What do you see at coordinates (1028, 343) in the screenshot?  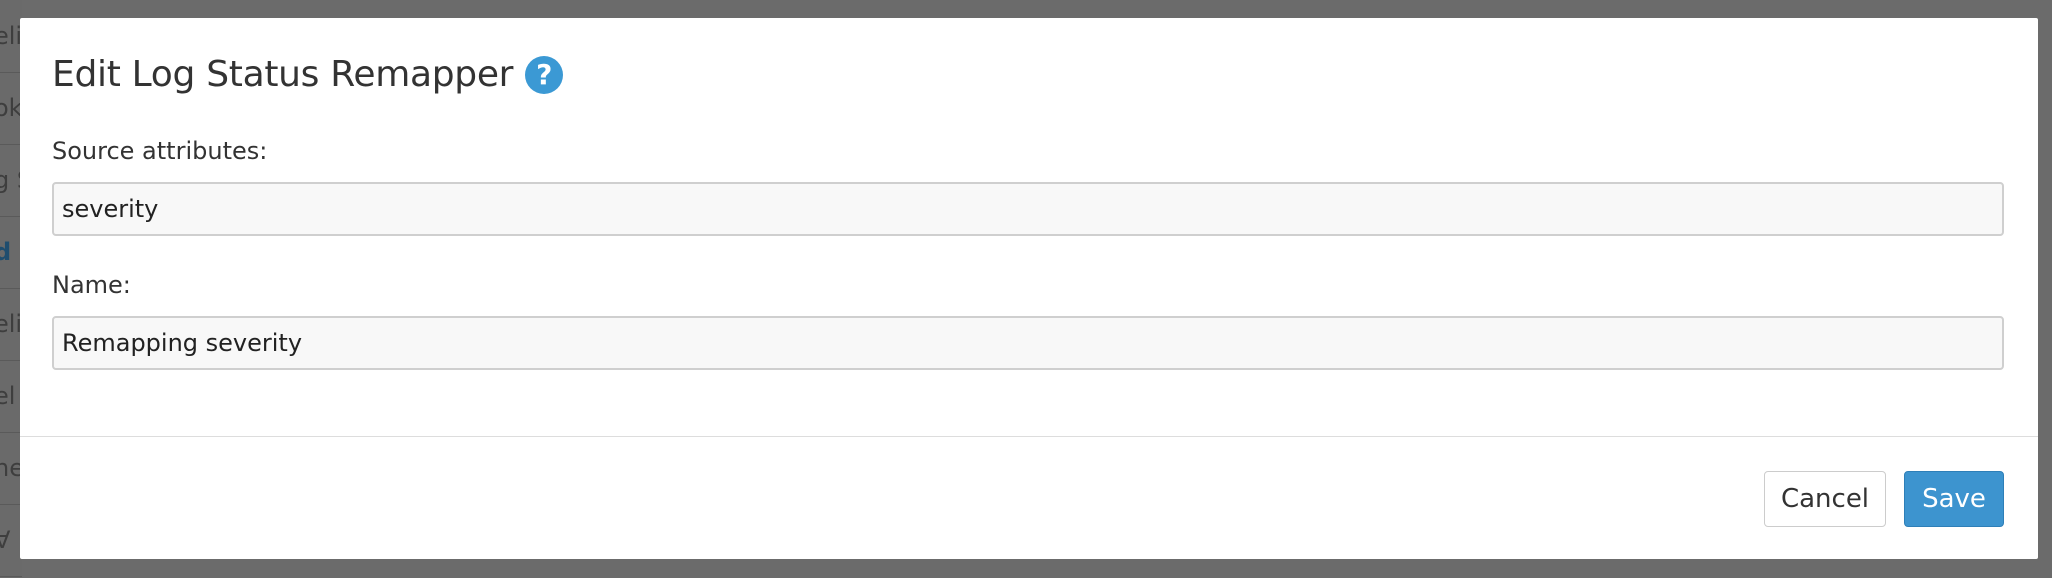 I see `name-input` at bounding box center [1028, 343].